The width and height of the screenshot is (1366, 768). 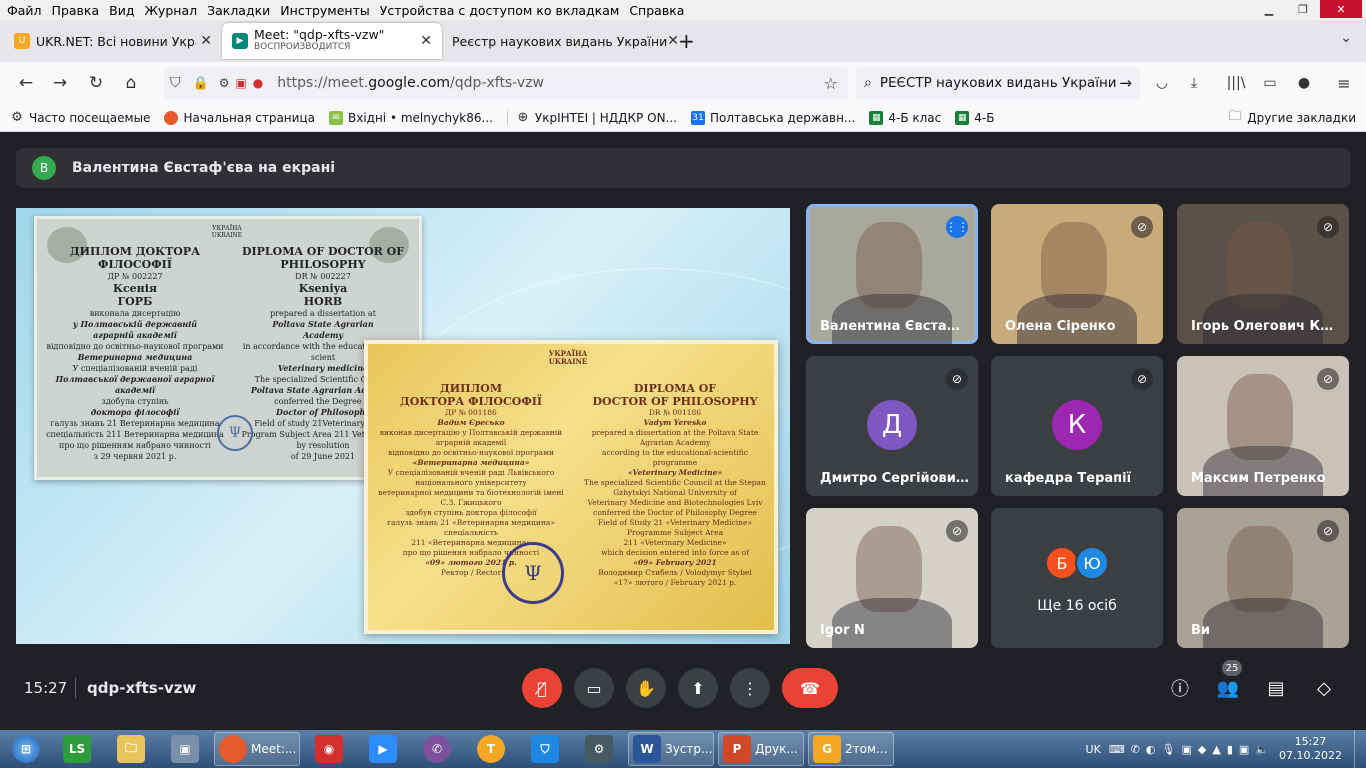 What do you see at coordinates (329, 749) in the screenshot?
I see `taskbar-icon: ◉` at bounding box center [329, 749].